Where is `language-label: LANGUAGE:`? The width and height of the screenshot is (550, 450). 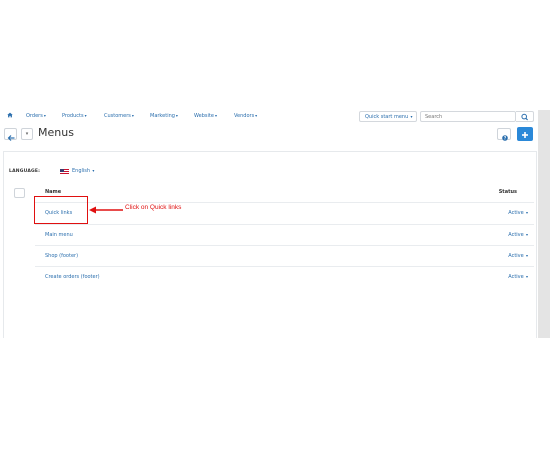 language-label: LANGUAGE: is located at coordinates (25, 171).